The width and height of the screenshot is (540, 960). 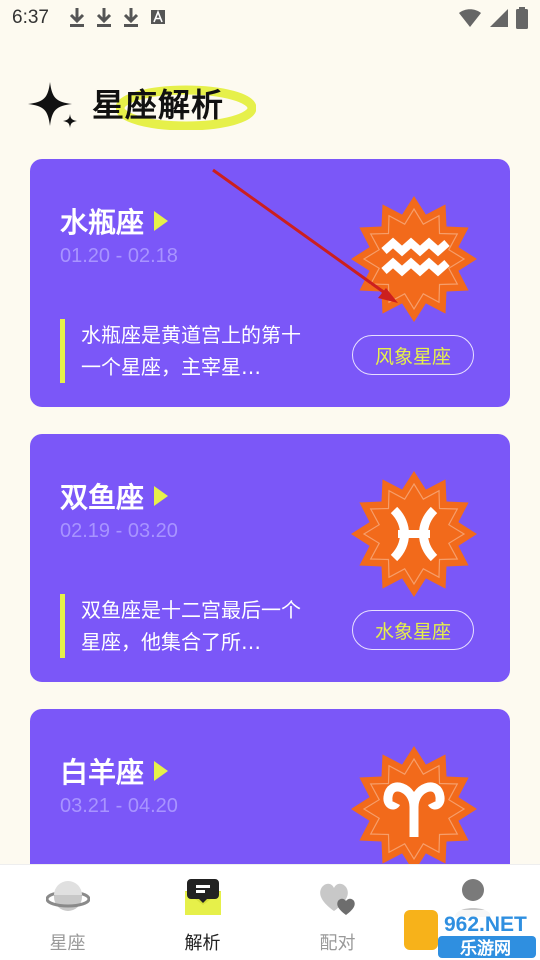 What do you see at coordinates (158, 105) in the screenshot?
I see `page-title: 星座解析` at bounding box center [158, 105].